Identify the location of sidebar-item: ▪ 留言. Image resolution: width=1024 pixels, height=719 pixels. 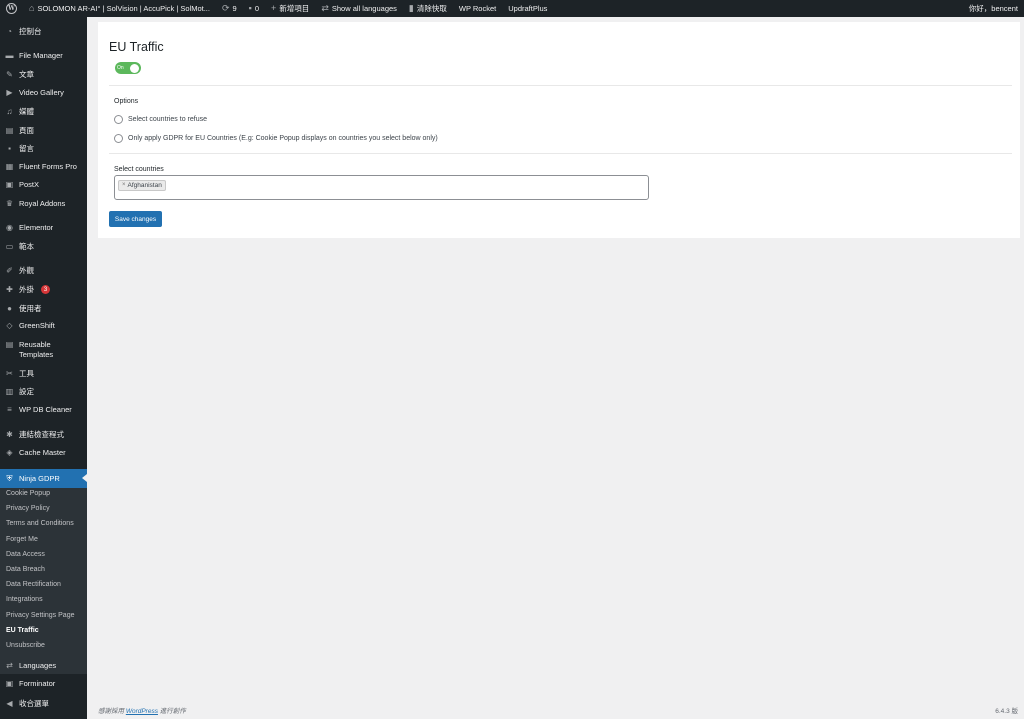
(43, 148).